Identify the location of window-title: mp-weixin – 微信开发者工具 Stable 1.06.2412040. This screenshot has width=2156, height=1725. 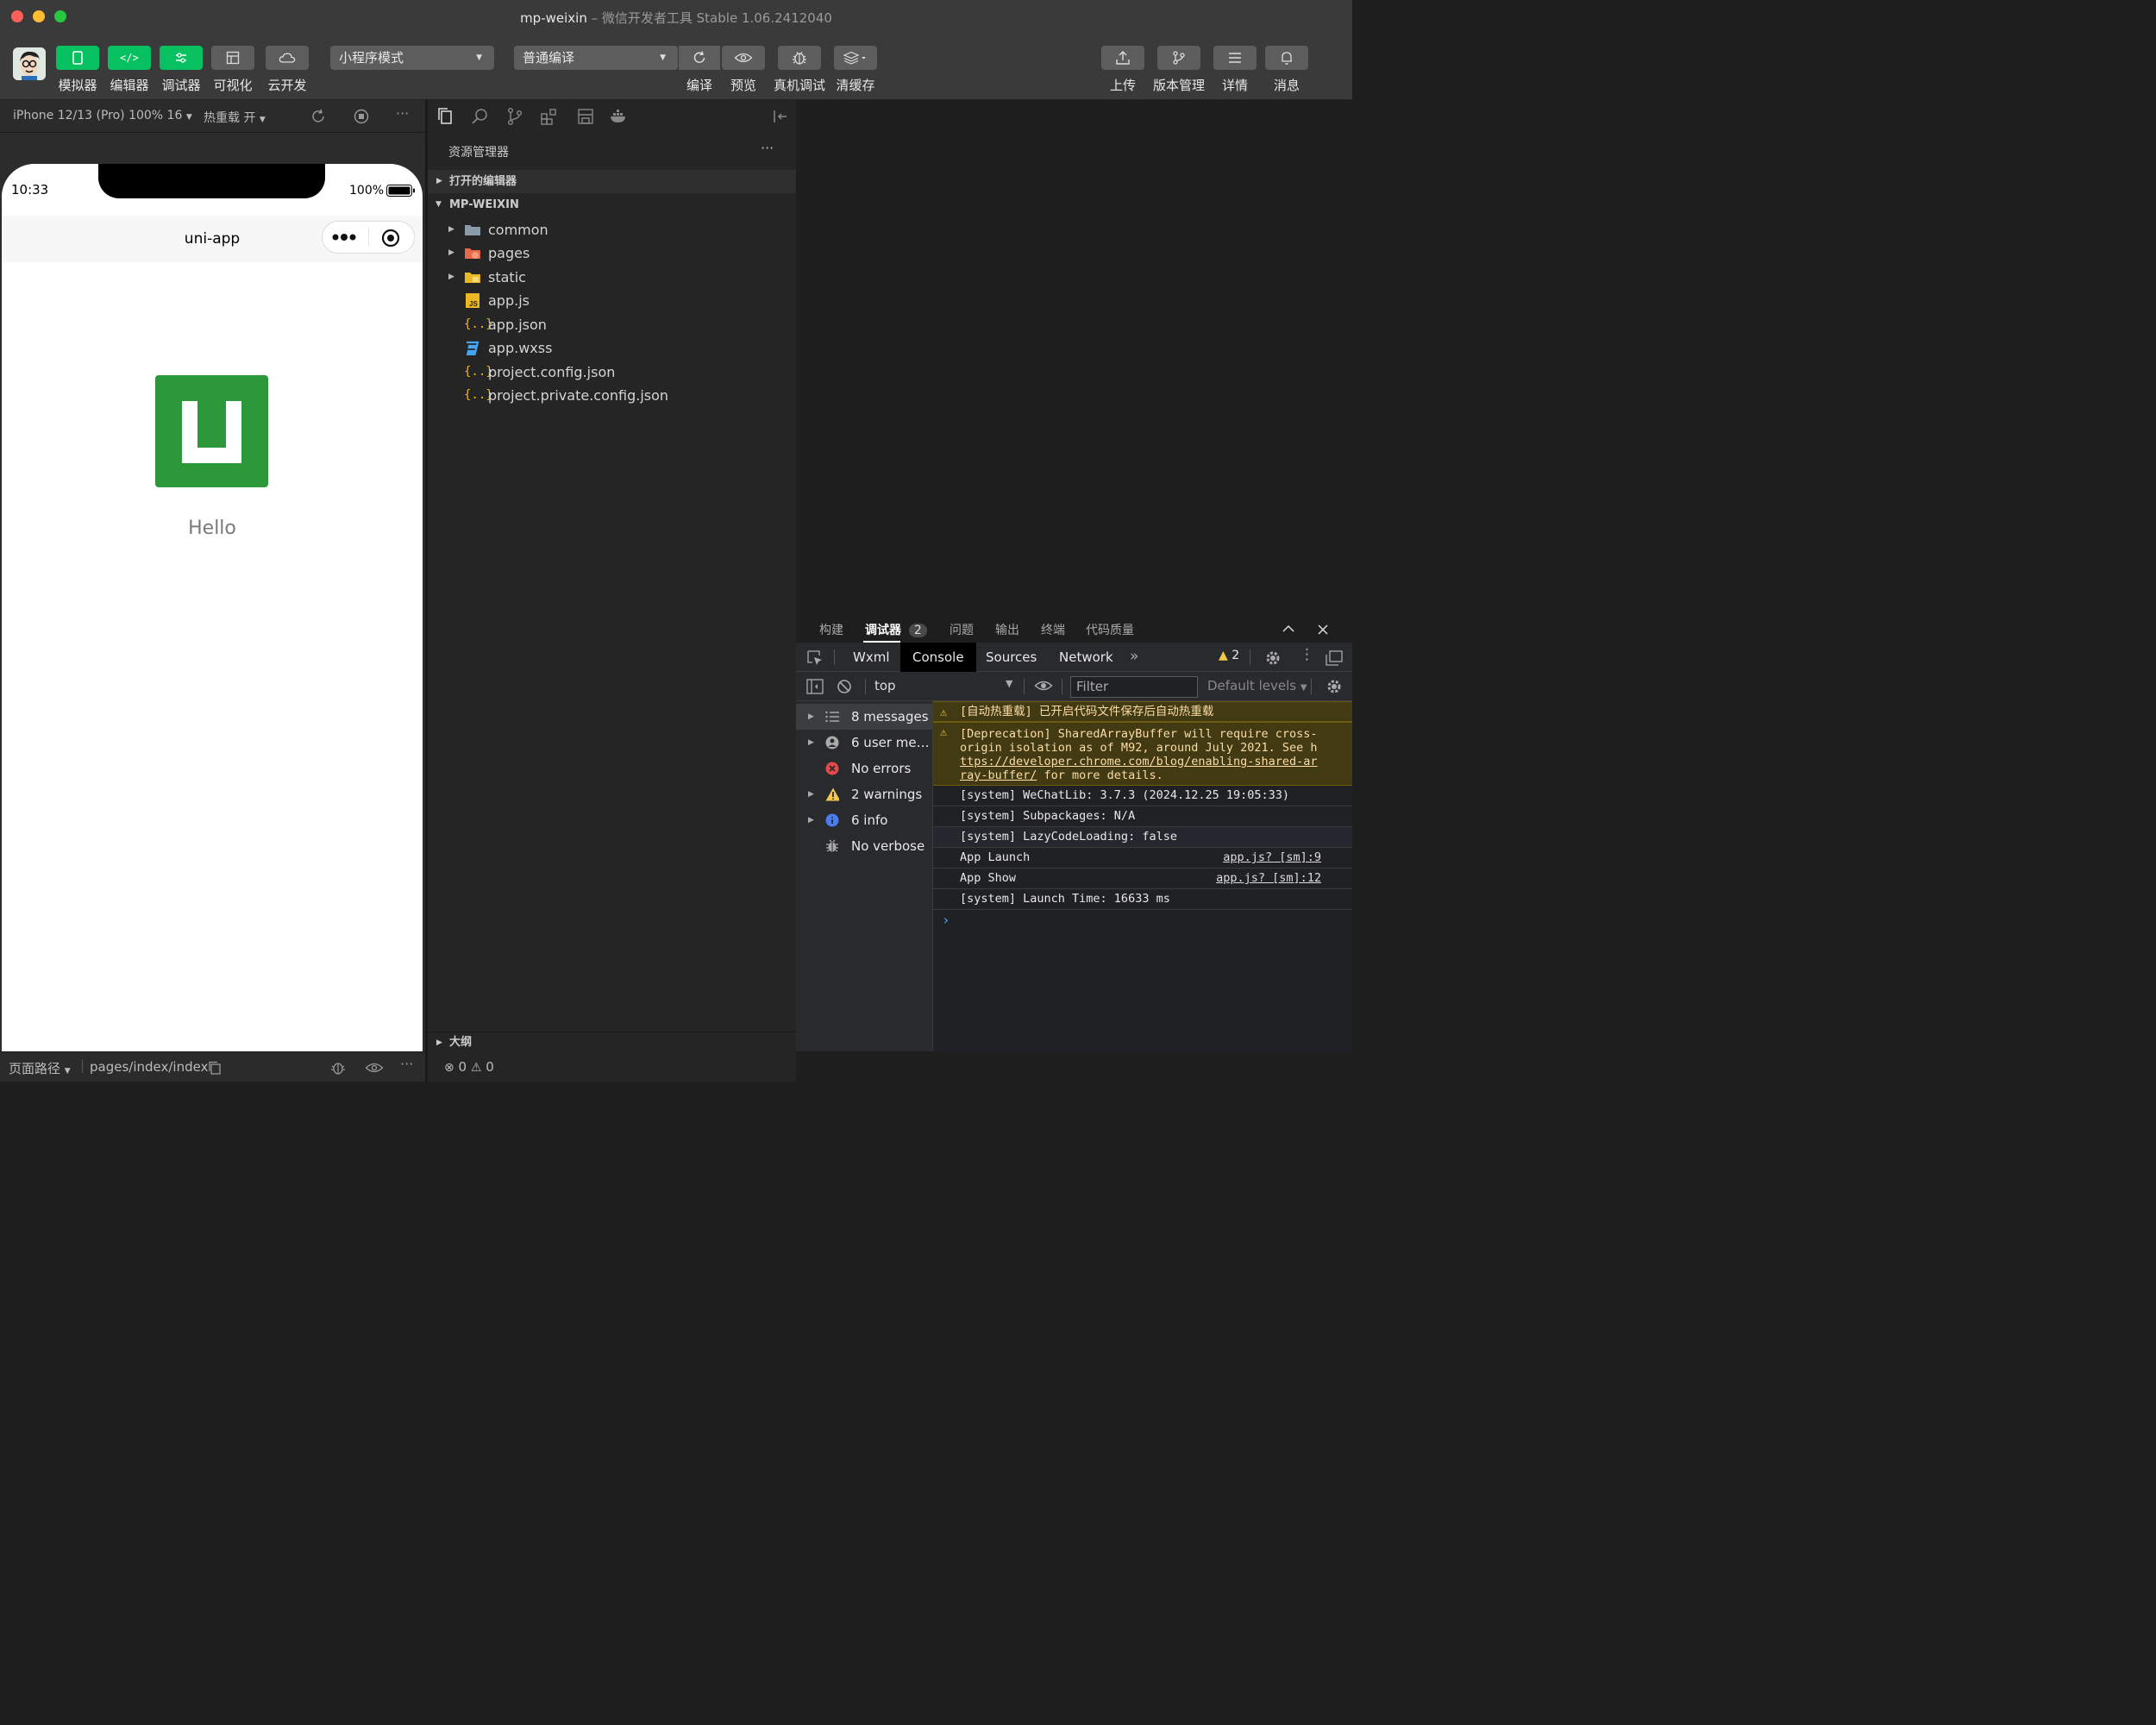
(676, 18).